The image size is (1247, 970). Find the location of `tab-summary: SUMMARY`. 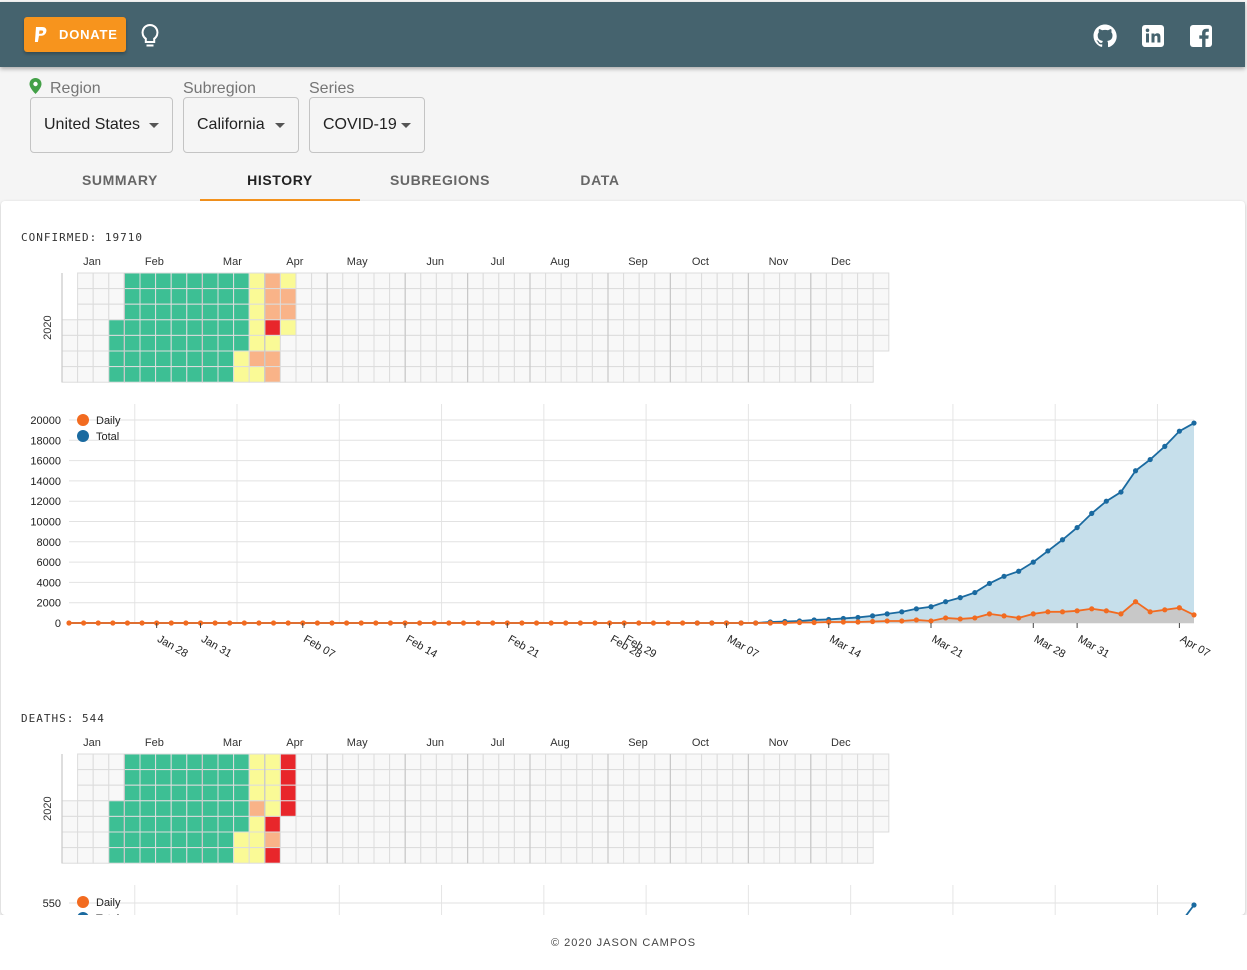

tab-summary: SUMMARY is located at coordinates (120, 180).